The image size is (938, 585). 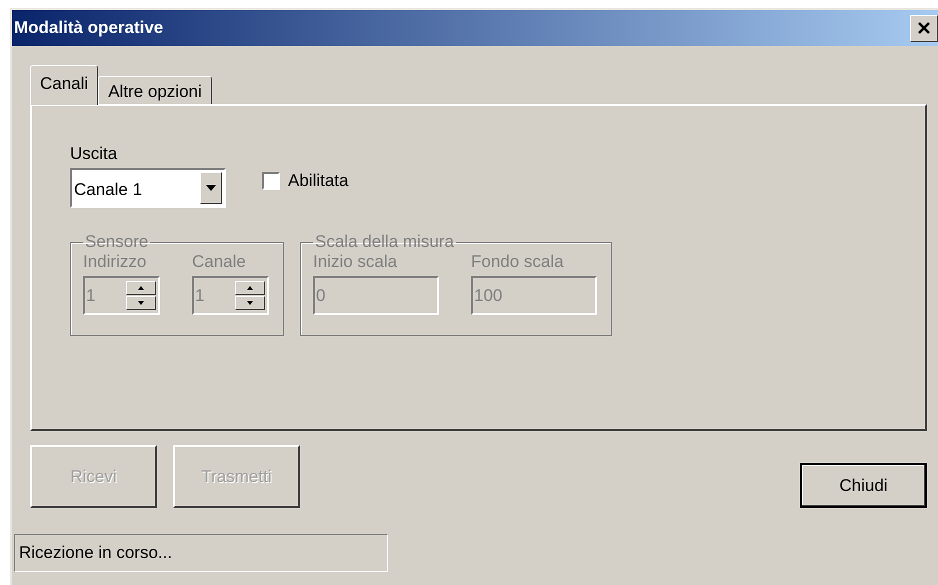 What do you see at coordinates (117, 242) in the screenshot?
I see `group-title: Sensore` at bounding box center [117, 242].